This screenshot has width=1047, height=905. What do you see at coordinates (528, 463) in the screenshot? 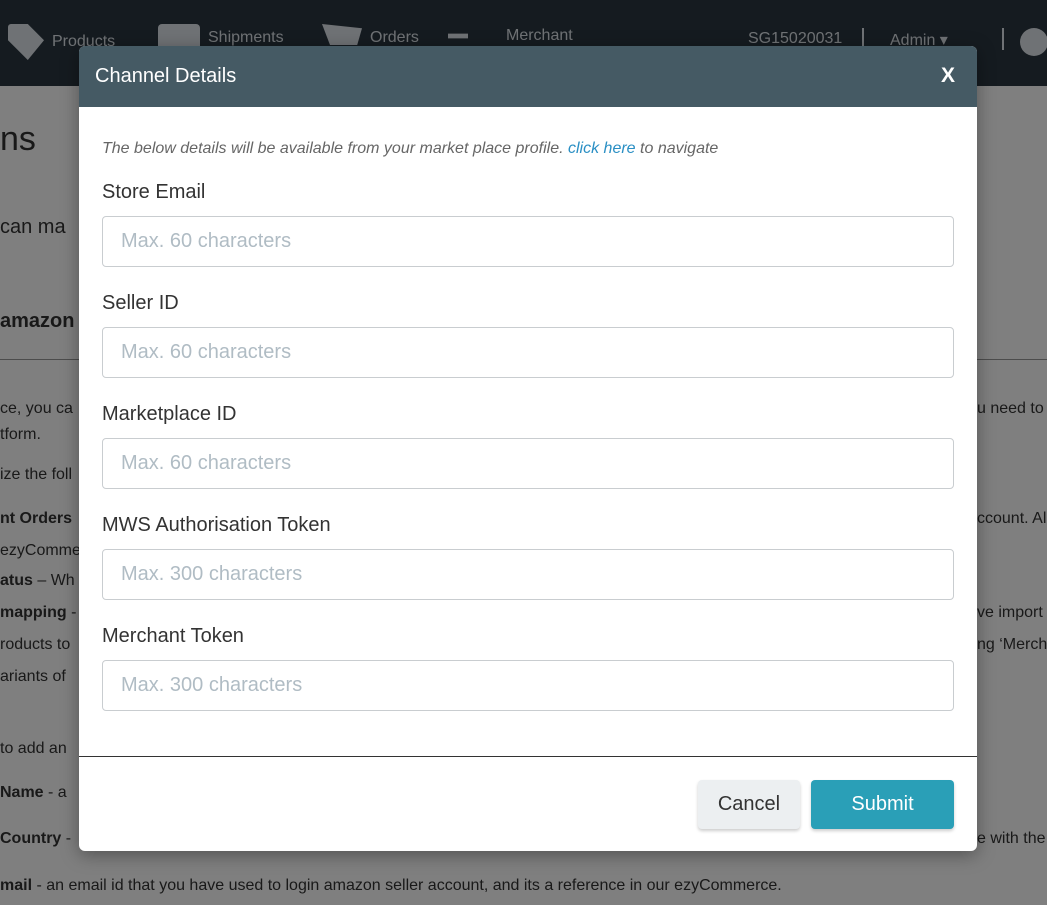
I see `marketplace-id-field` at bounding box center [528, 463].